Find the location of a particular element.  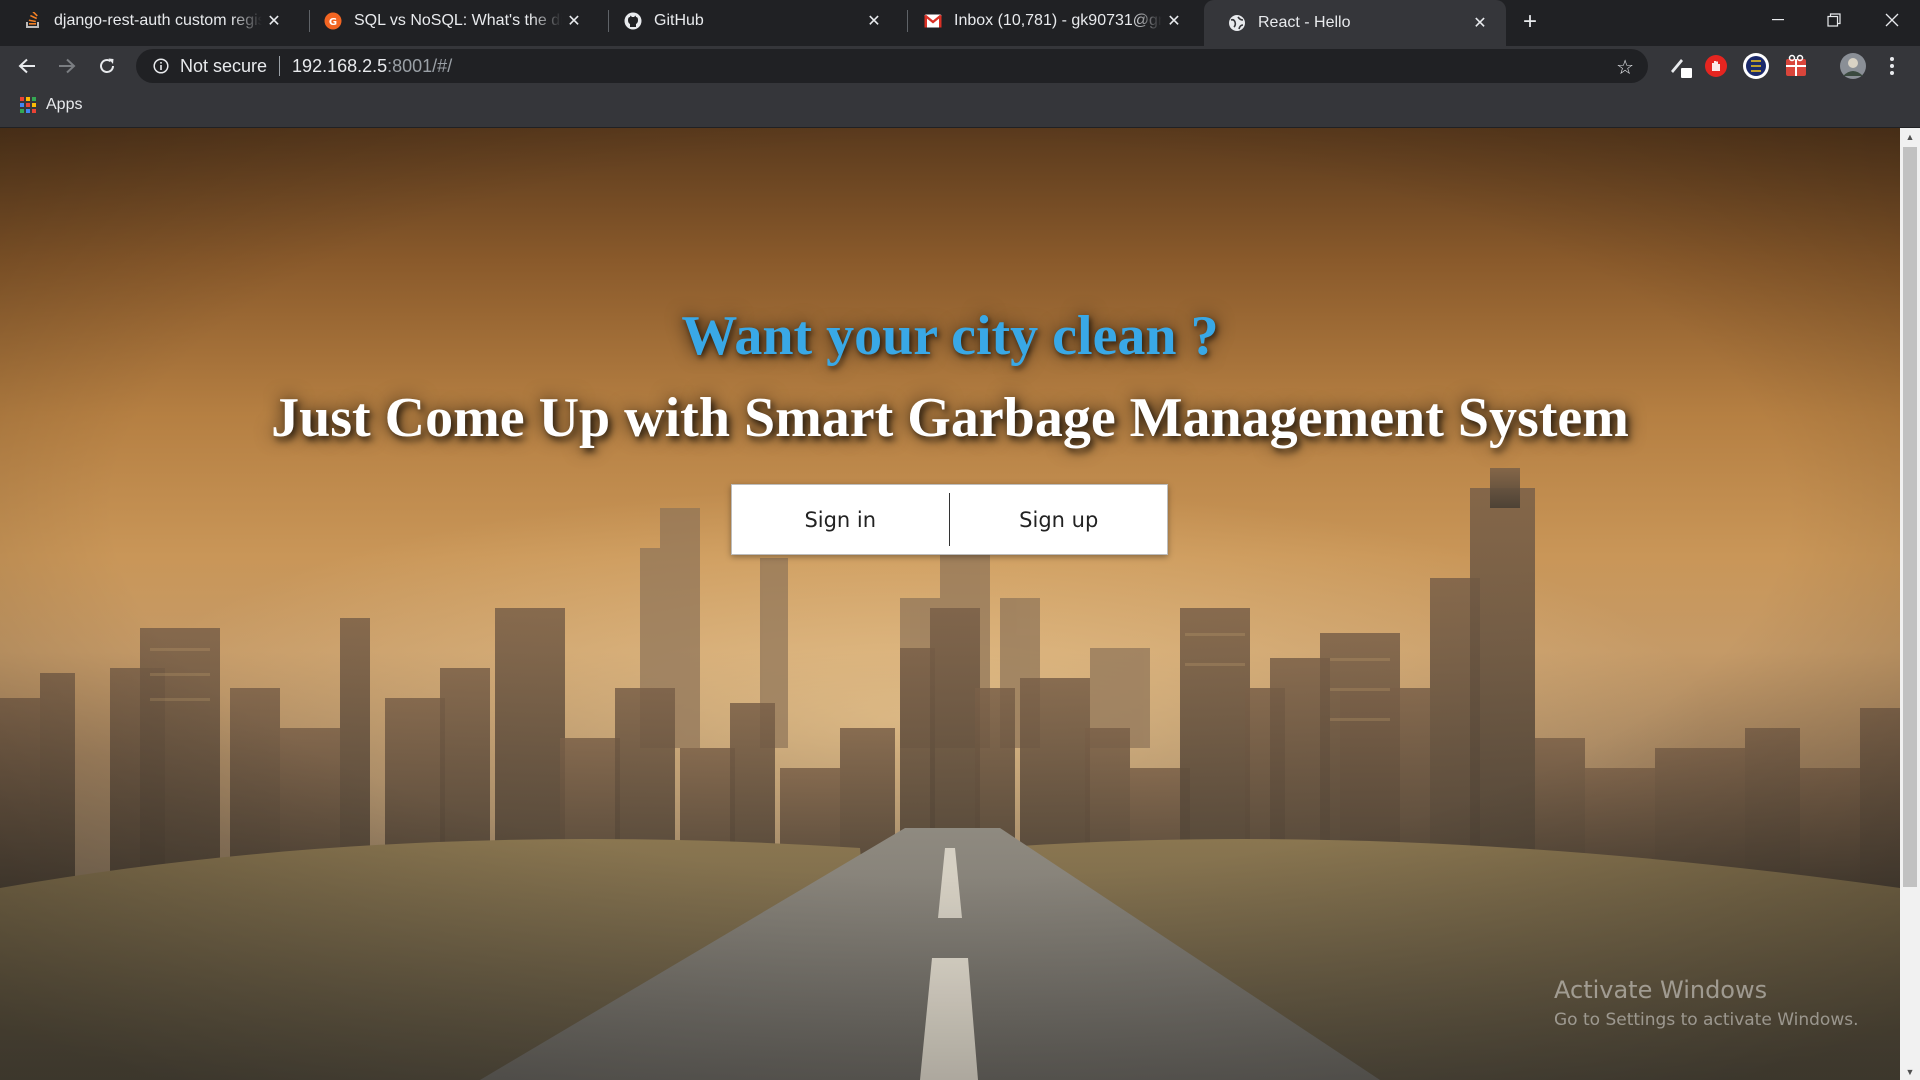

vertical-scrollbar: ▲ ▼ is located at coordinates (1910, 604).